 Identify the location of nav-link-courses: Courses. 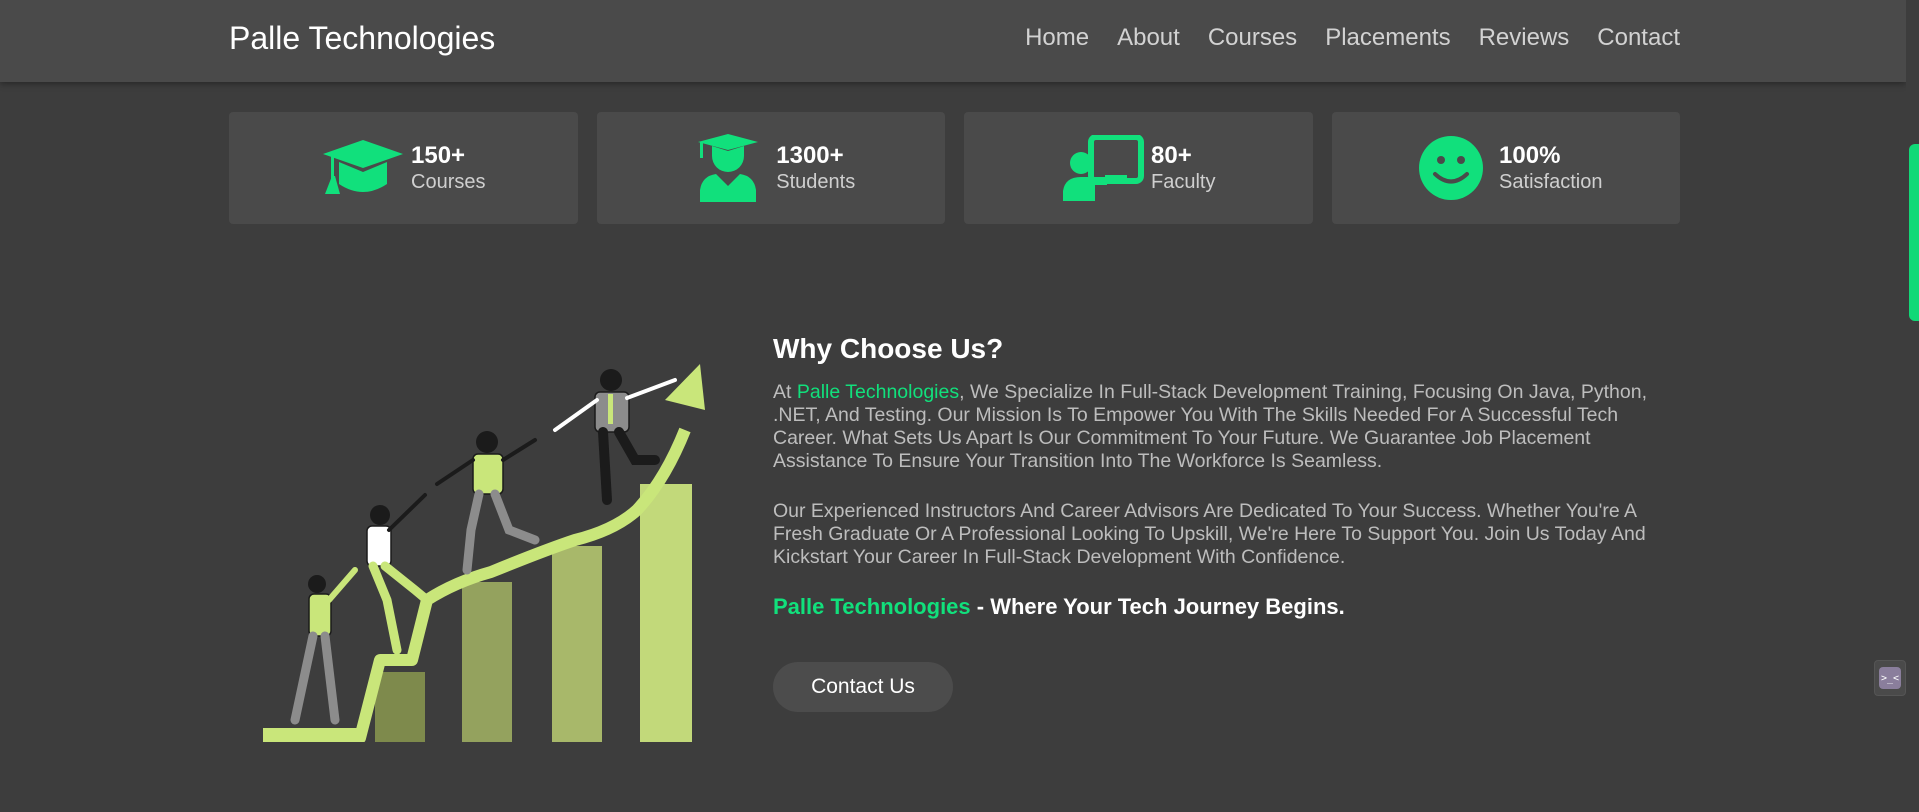
(1252, 37).